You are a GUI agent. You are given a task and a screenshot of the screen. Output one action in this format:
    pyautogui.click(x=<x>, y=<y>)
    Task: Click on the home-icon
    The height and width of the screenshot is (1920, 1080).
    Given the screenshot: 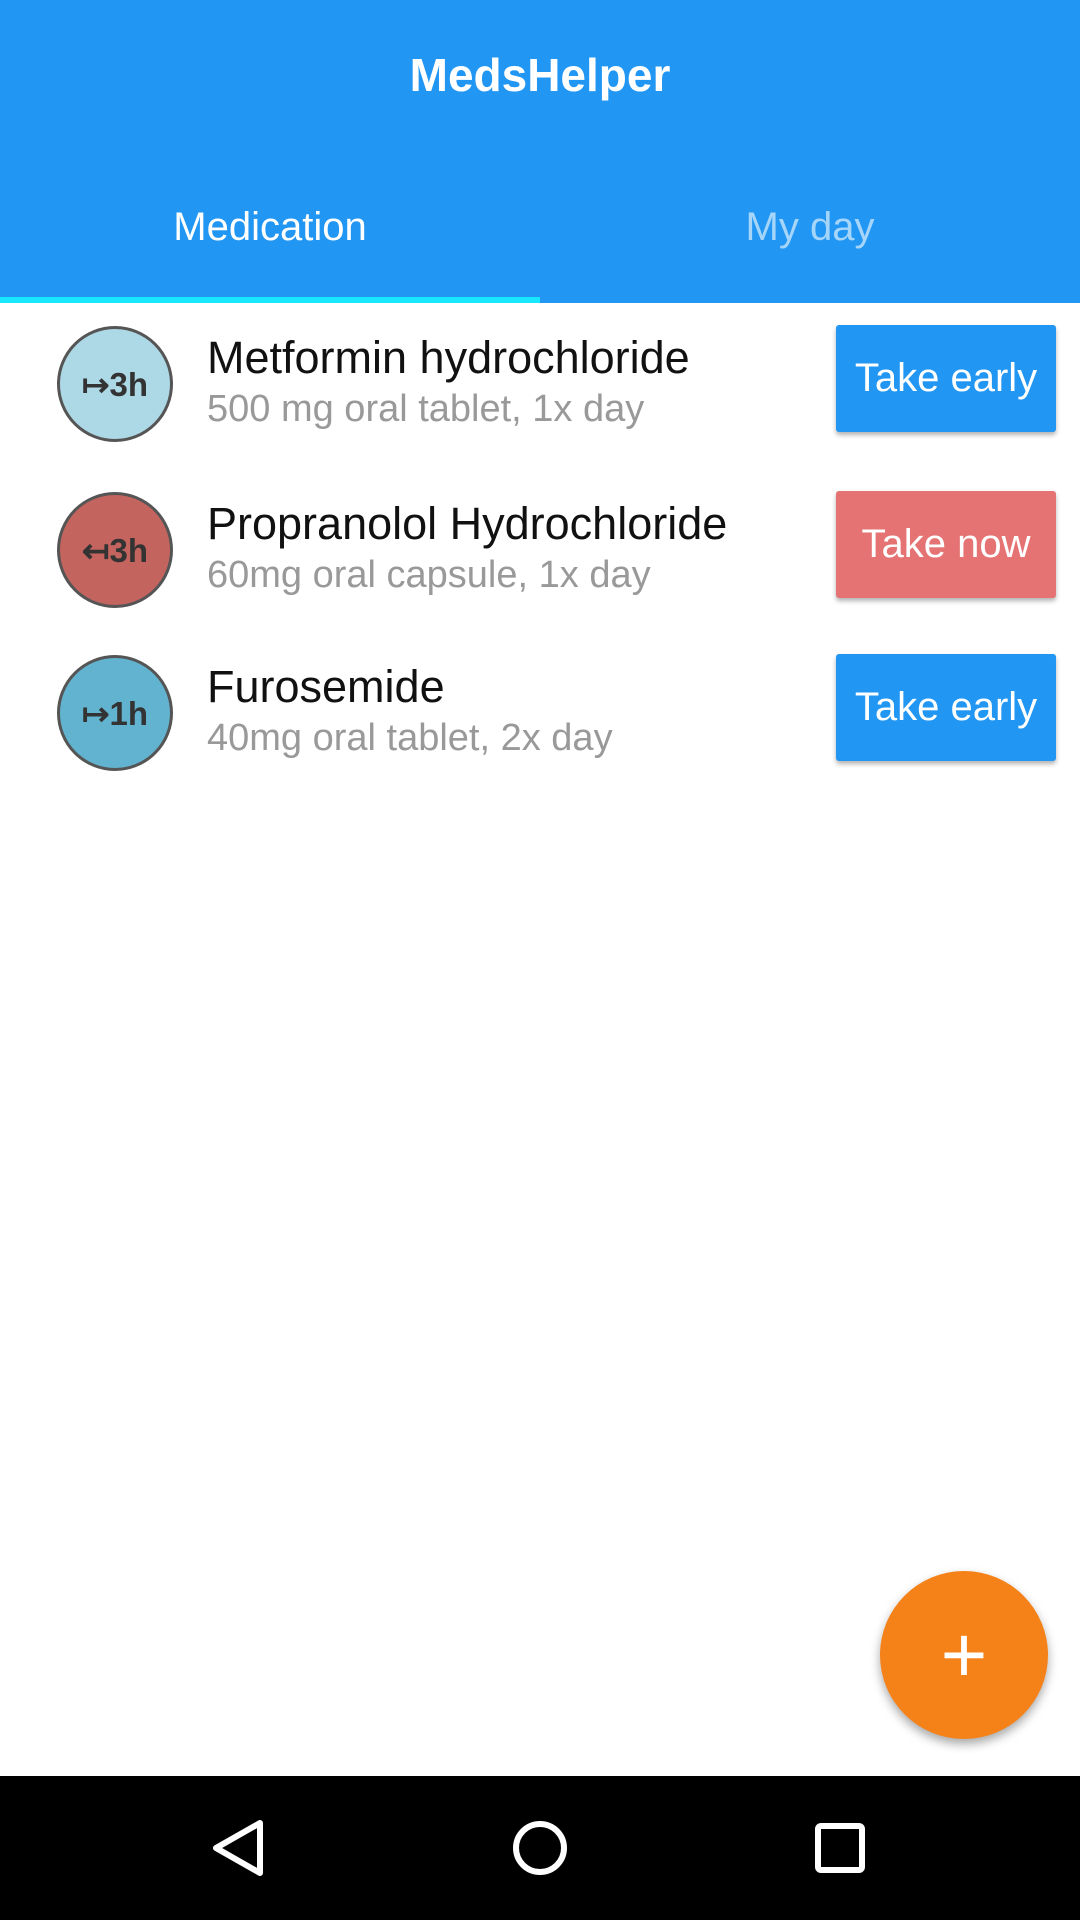 What is the action you would take?
    pyautogui.click(x=540, y=1848)
    